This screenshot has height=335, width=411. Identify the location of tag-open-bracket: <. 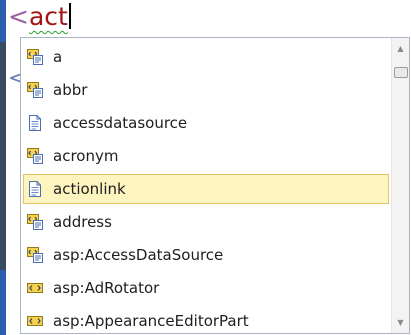
(18, 16).